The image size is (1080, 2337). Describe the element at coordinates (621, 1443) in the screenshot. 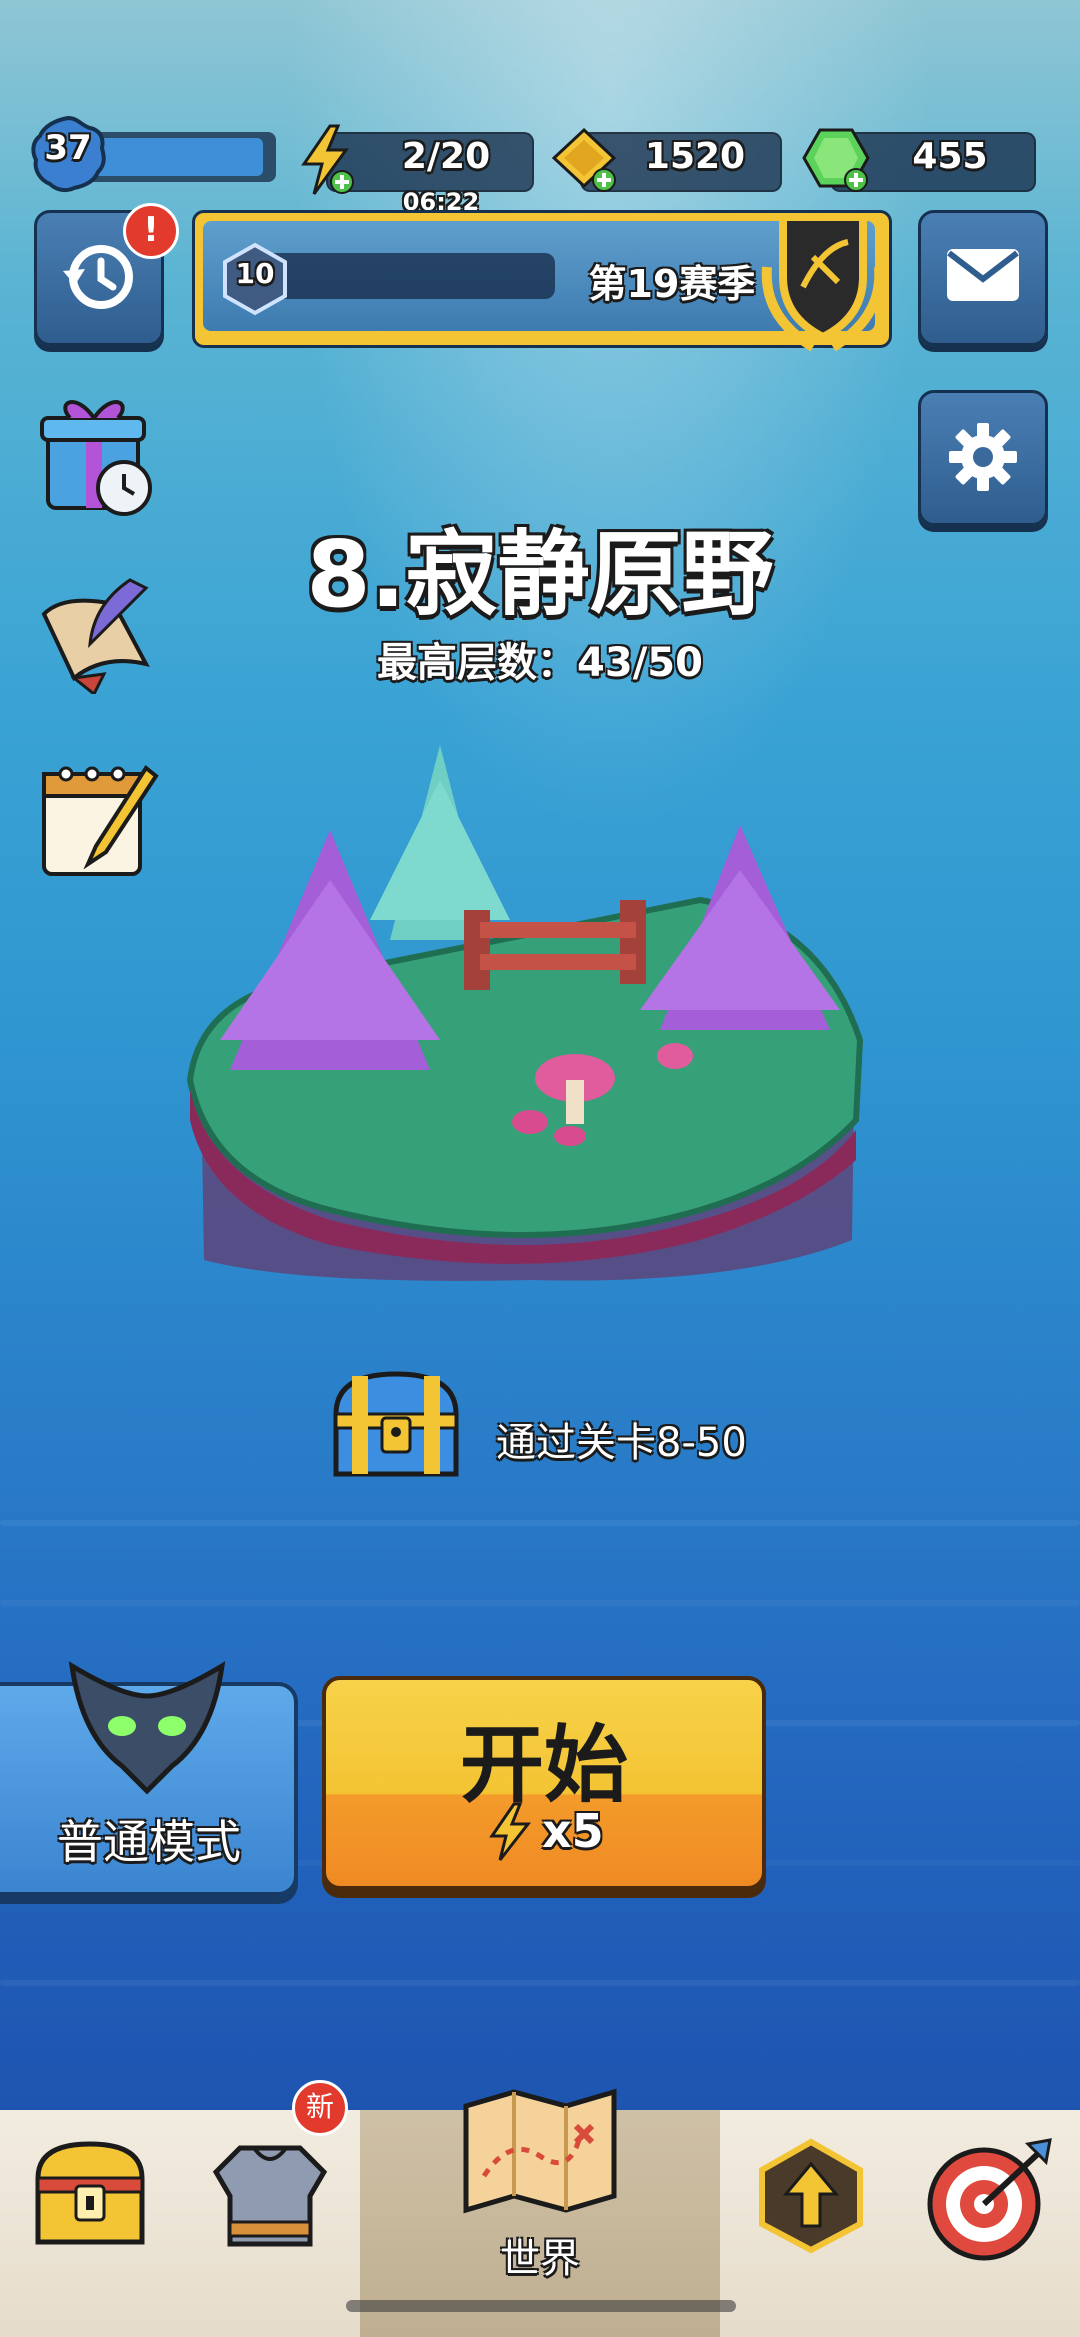

I see `reward-condition: 通过关卡8-50` at that location.